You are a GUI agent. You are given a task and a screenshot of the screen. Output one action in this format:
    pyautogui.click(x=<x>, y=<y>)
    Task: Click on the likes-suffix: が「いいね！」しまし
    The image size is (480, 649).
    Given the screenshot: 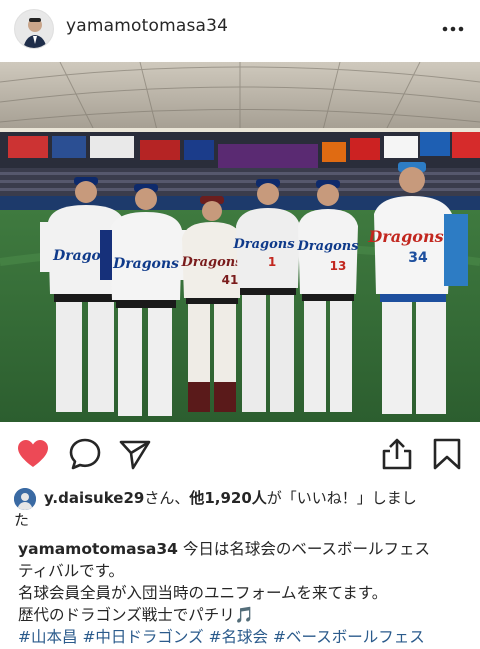 What is the action you would take?
    pyautogui.click(x=341, y=498)
    